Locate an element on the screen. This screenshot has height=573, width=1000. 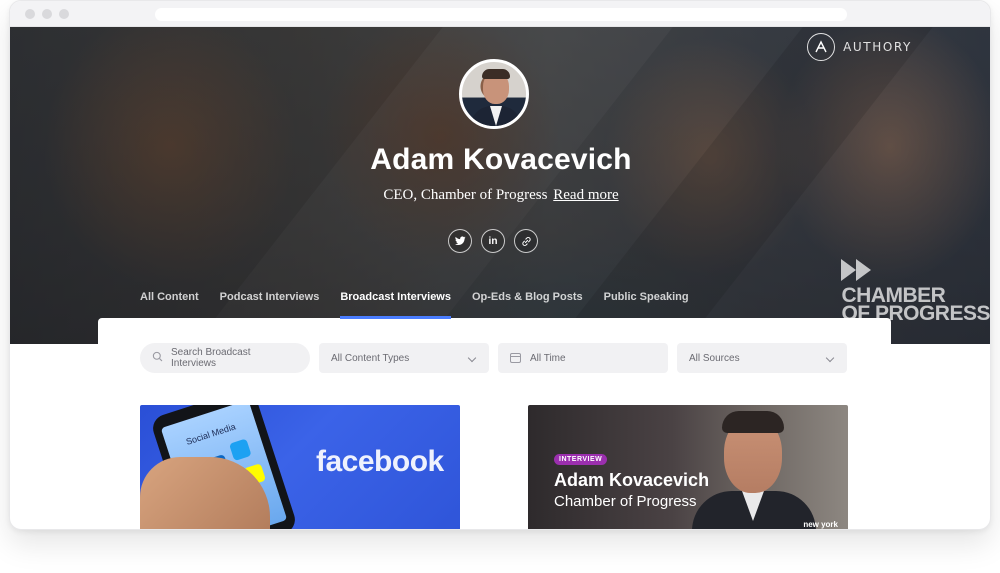
authory-mark-icon is located at coordinates (821, 47).